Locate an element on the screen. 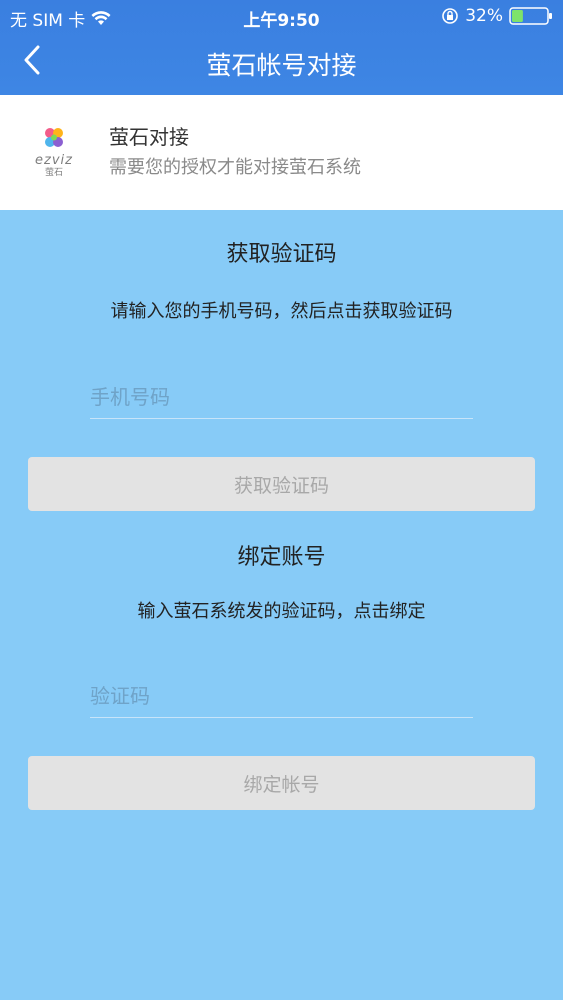 The width and height of the screenshot is (563, 1000). ezviz-flower-icon is located at coordinates (54, 137).